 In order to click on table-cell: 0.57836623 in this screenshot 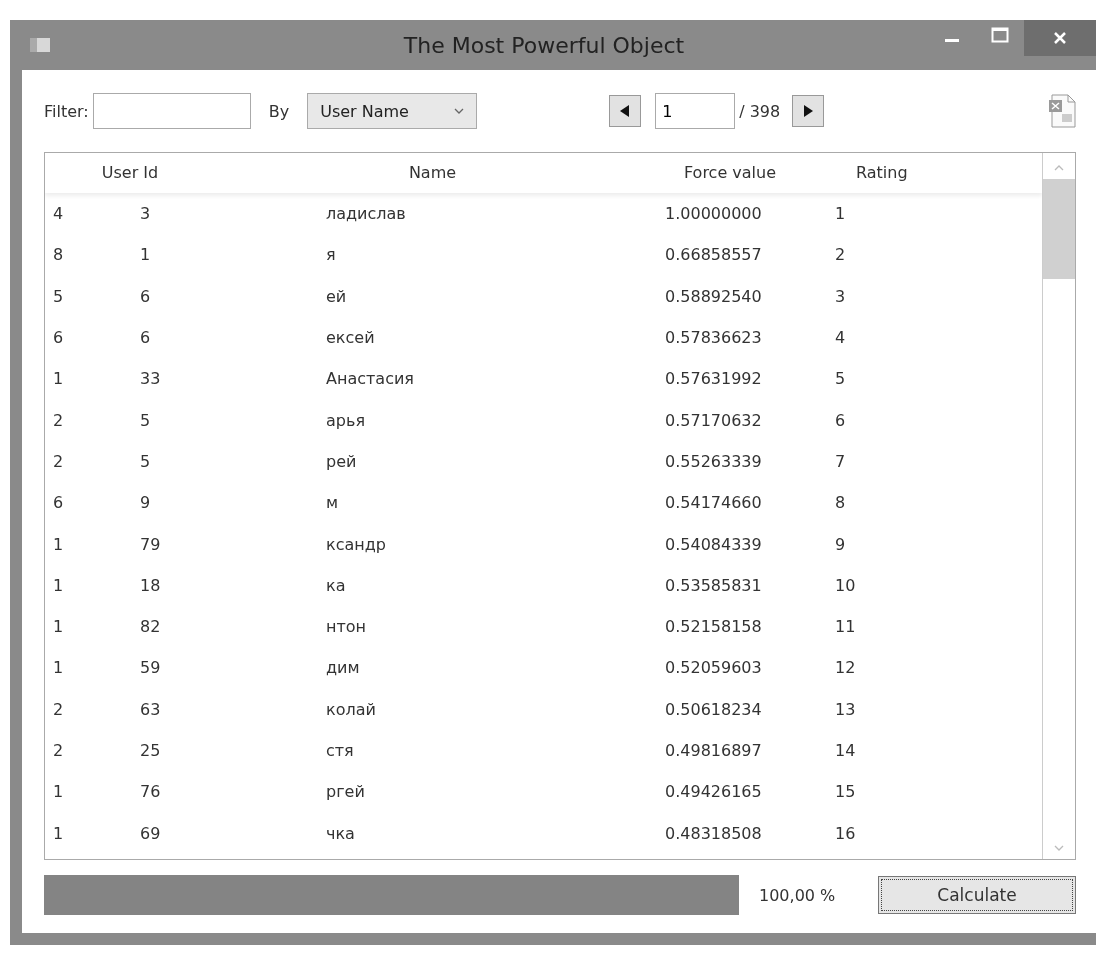, I will do `click(713, 338)`.